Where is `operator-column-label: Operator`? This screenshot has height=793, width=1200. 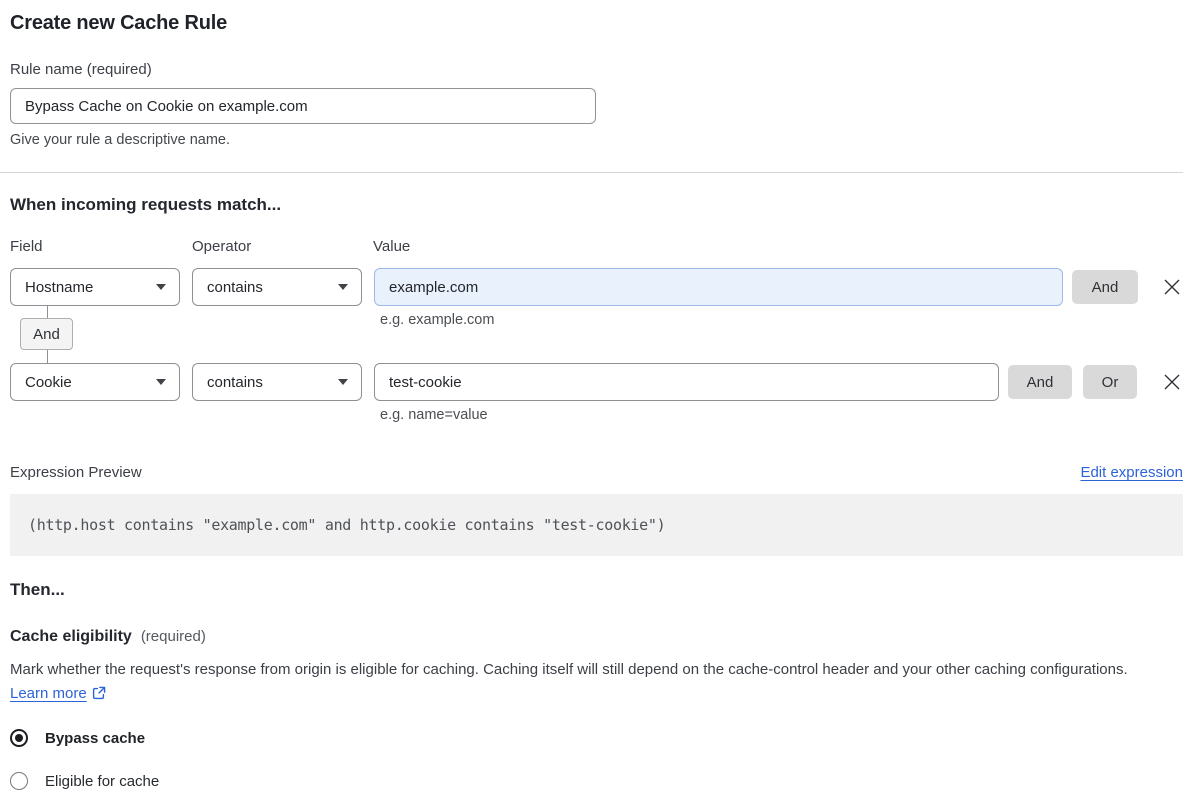
operator-column-label: Operator is located at coordinates (222, 246).